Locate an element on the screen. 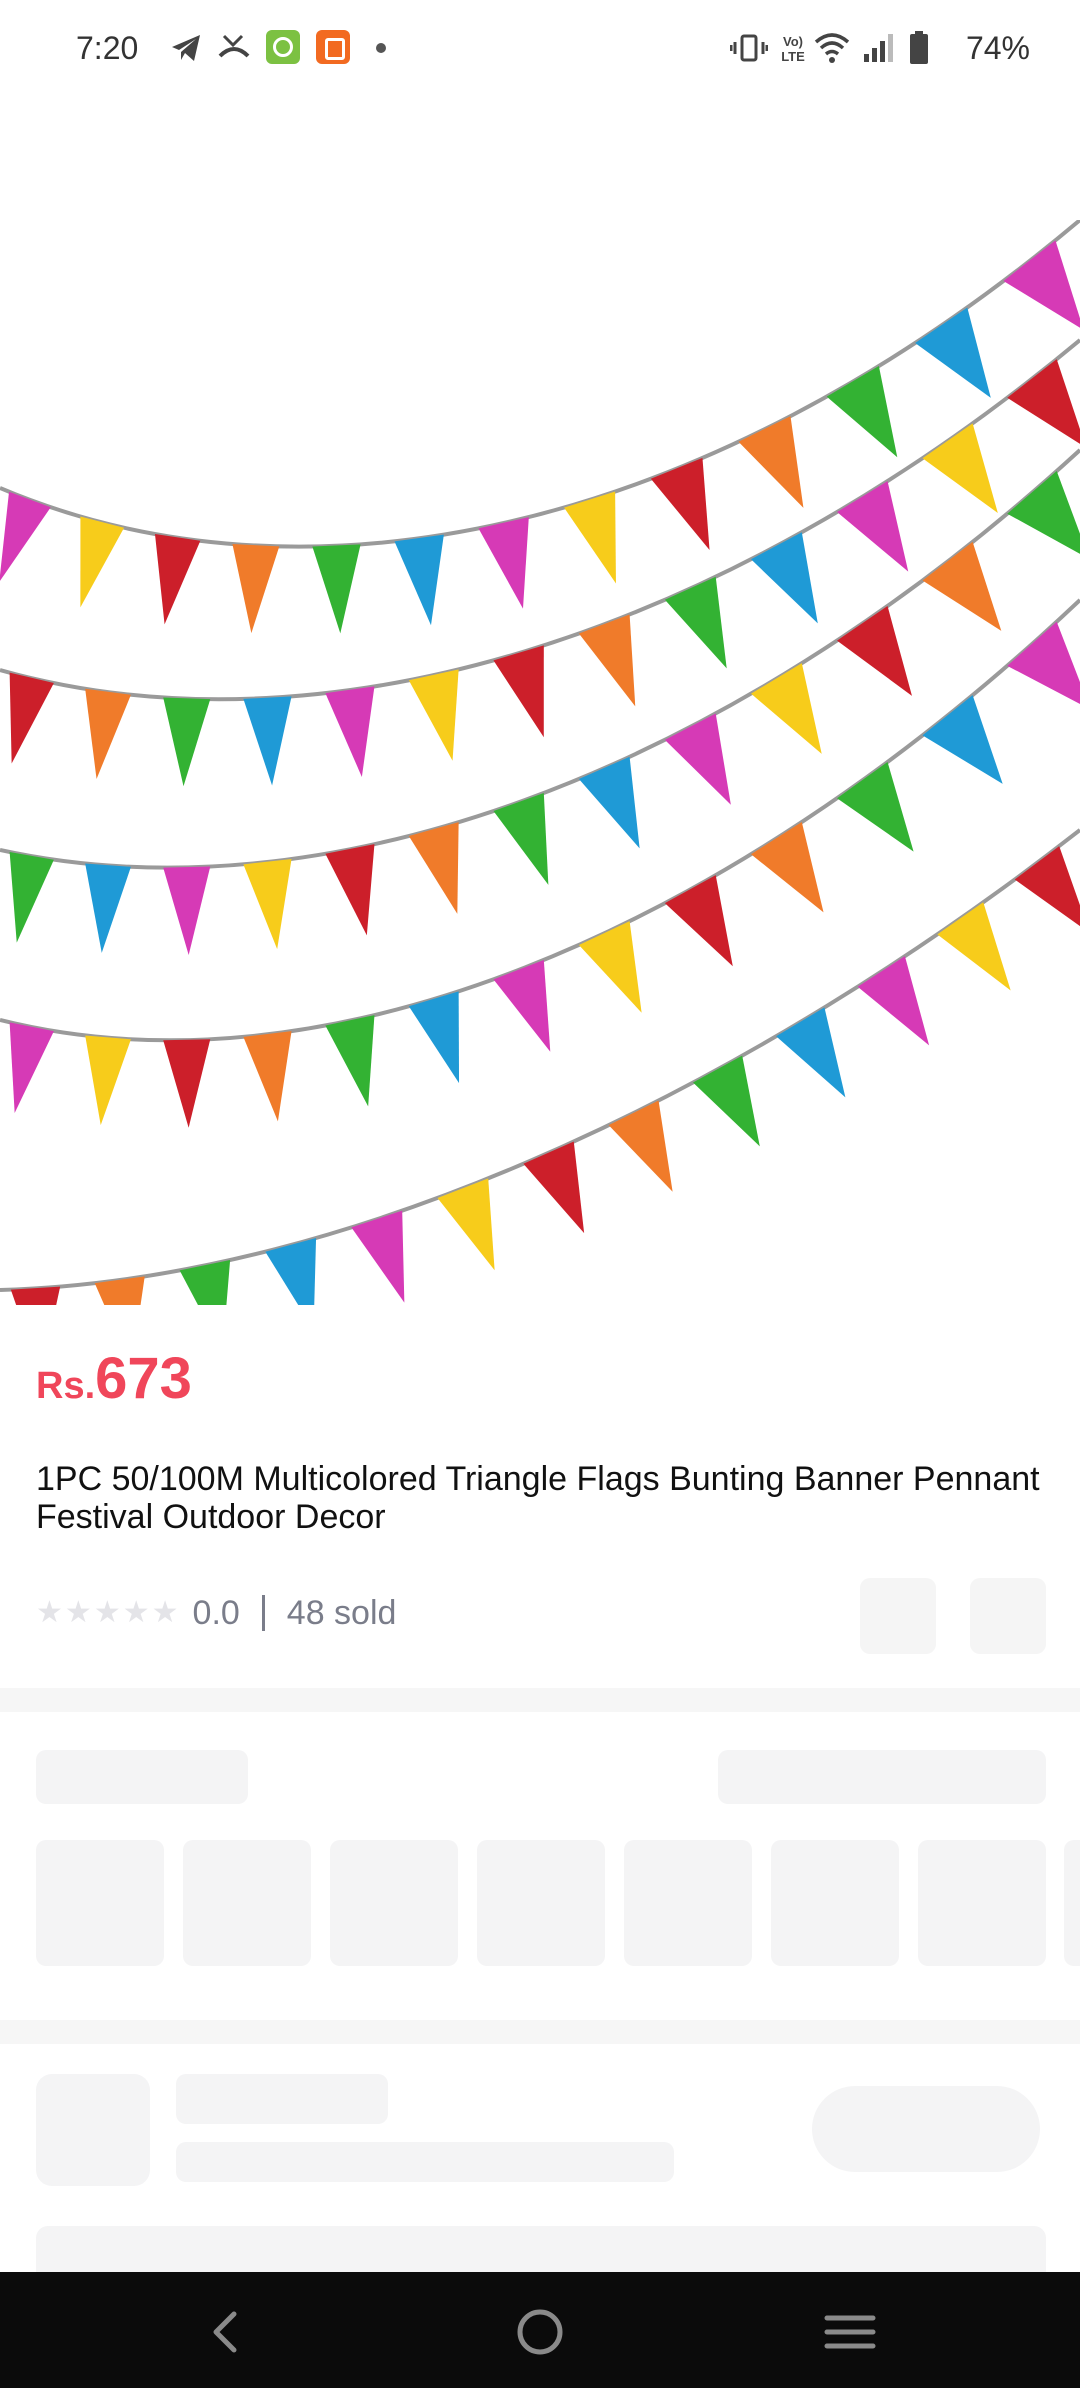 Image resolution: width=1080 pixels, height=2388 pixels. price-currency: Rs. is located at coordinates (66, 1386).